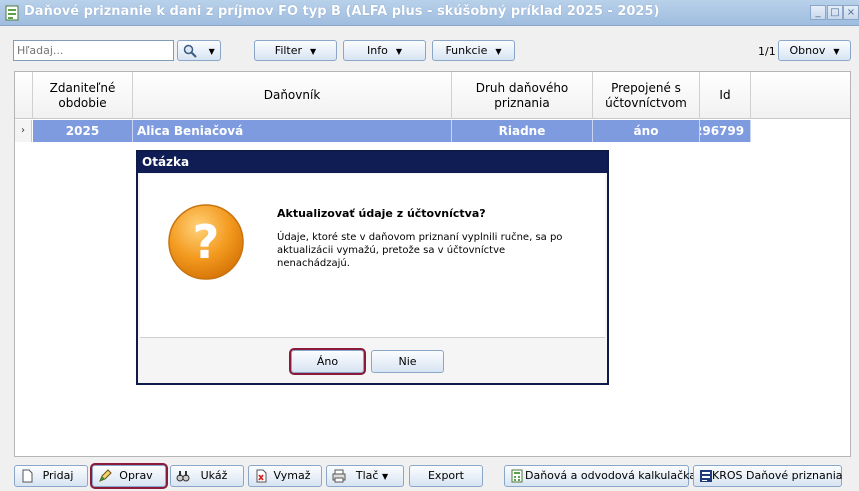 The width and height of the screenshot is (859, 491). I want to click on column-header-id: Id, so click(725, 95).